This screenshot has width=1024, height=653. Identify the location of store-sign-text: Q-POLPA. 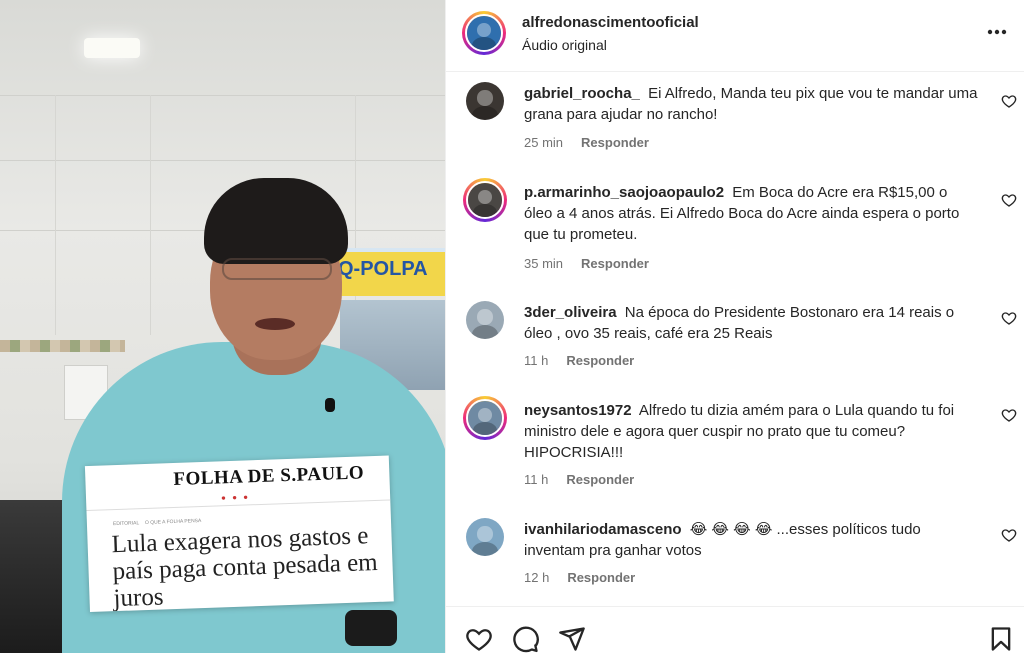
(383, 269).